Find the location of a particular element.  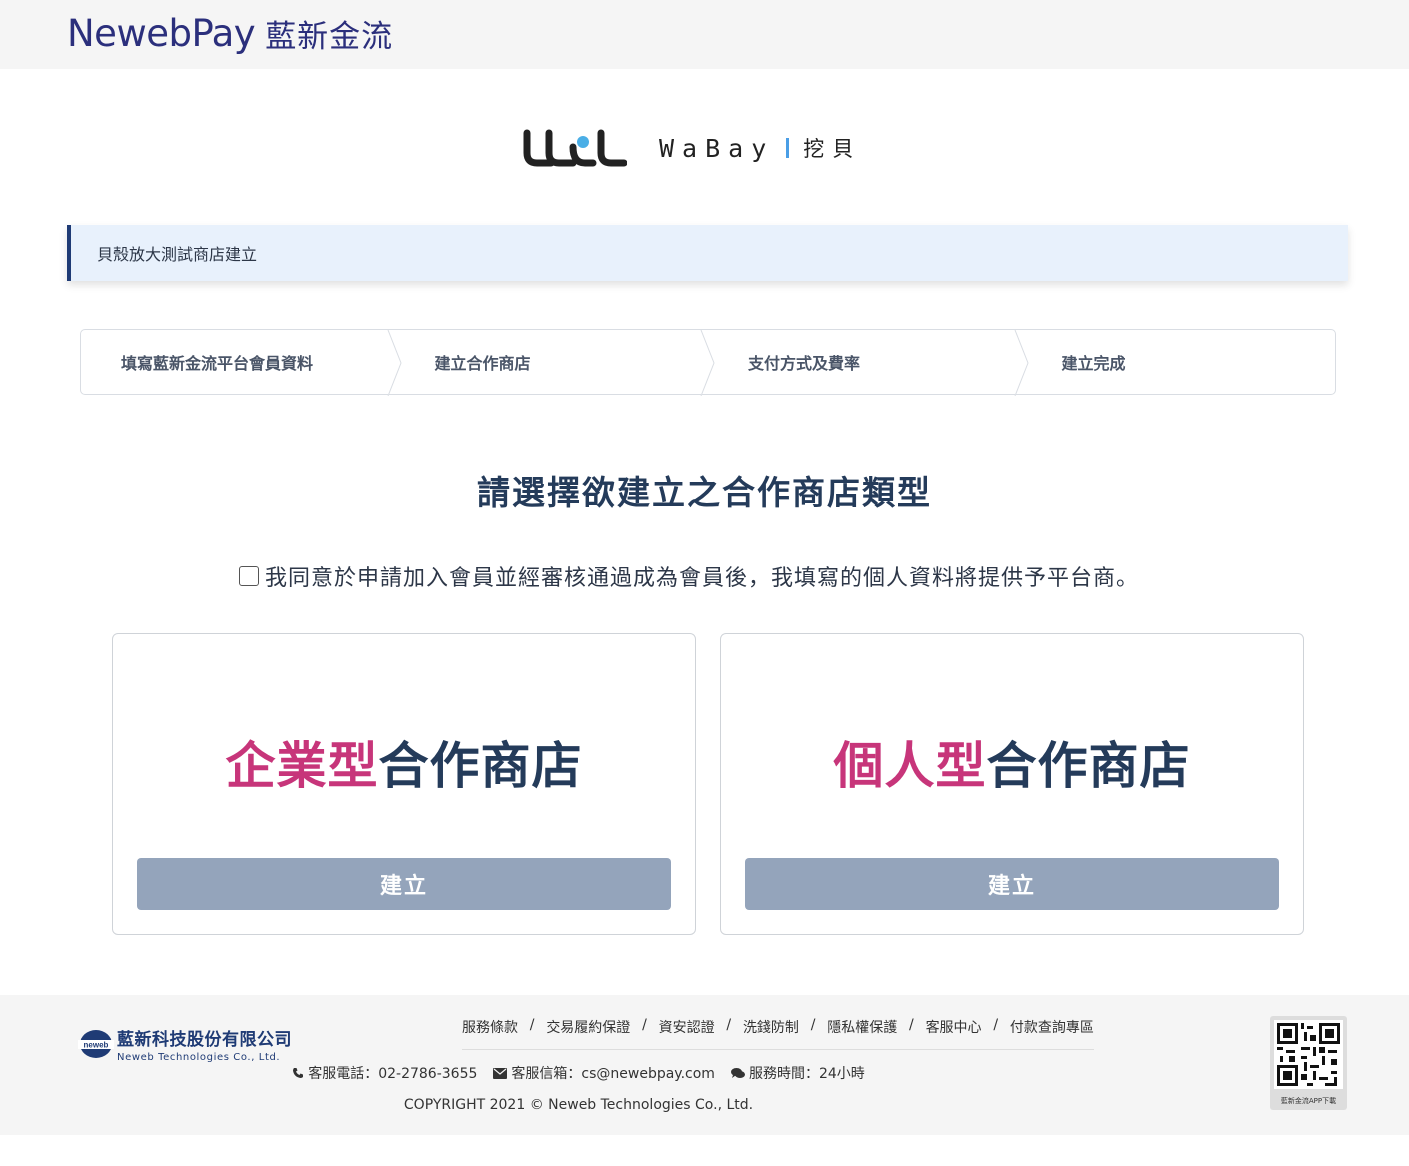

email-text: 客服信箱：cs@newebpay.com is located at coordinates (613, 1074).